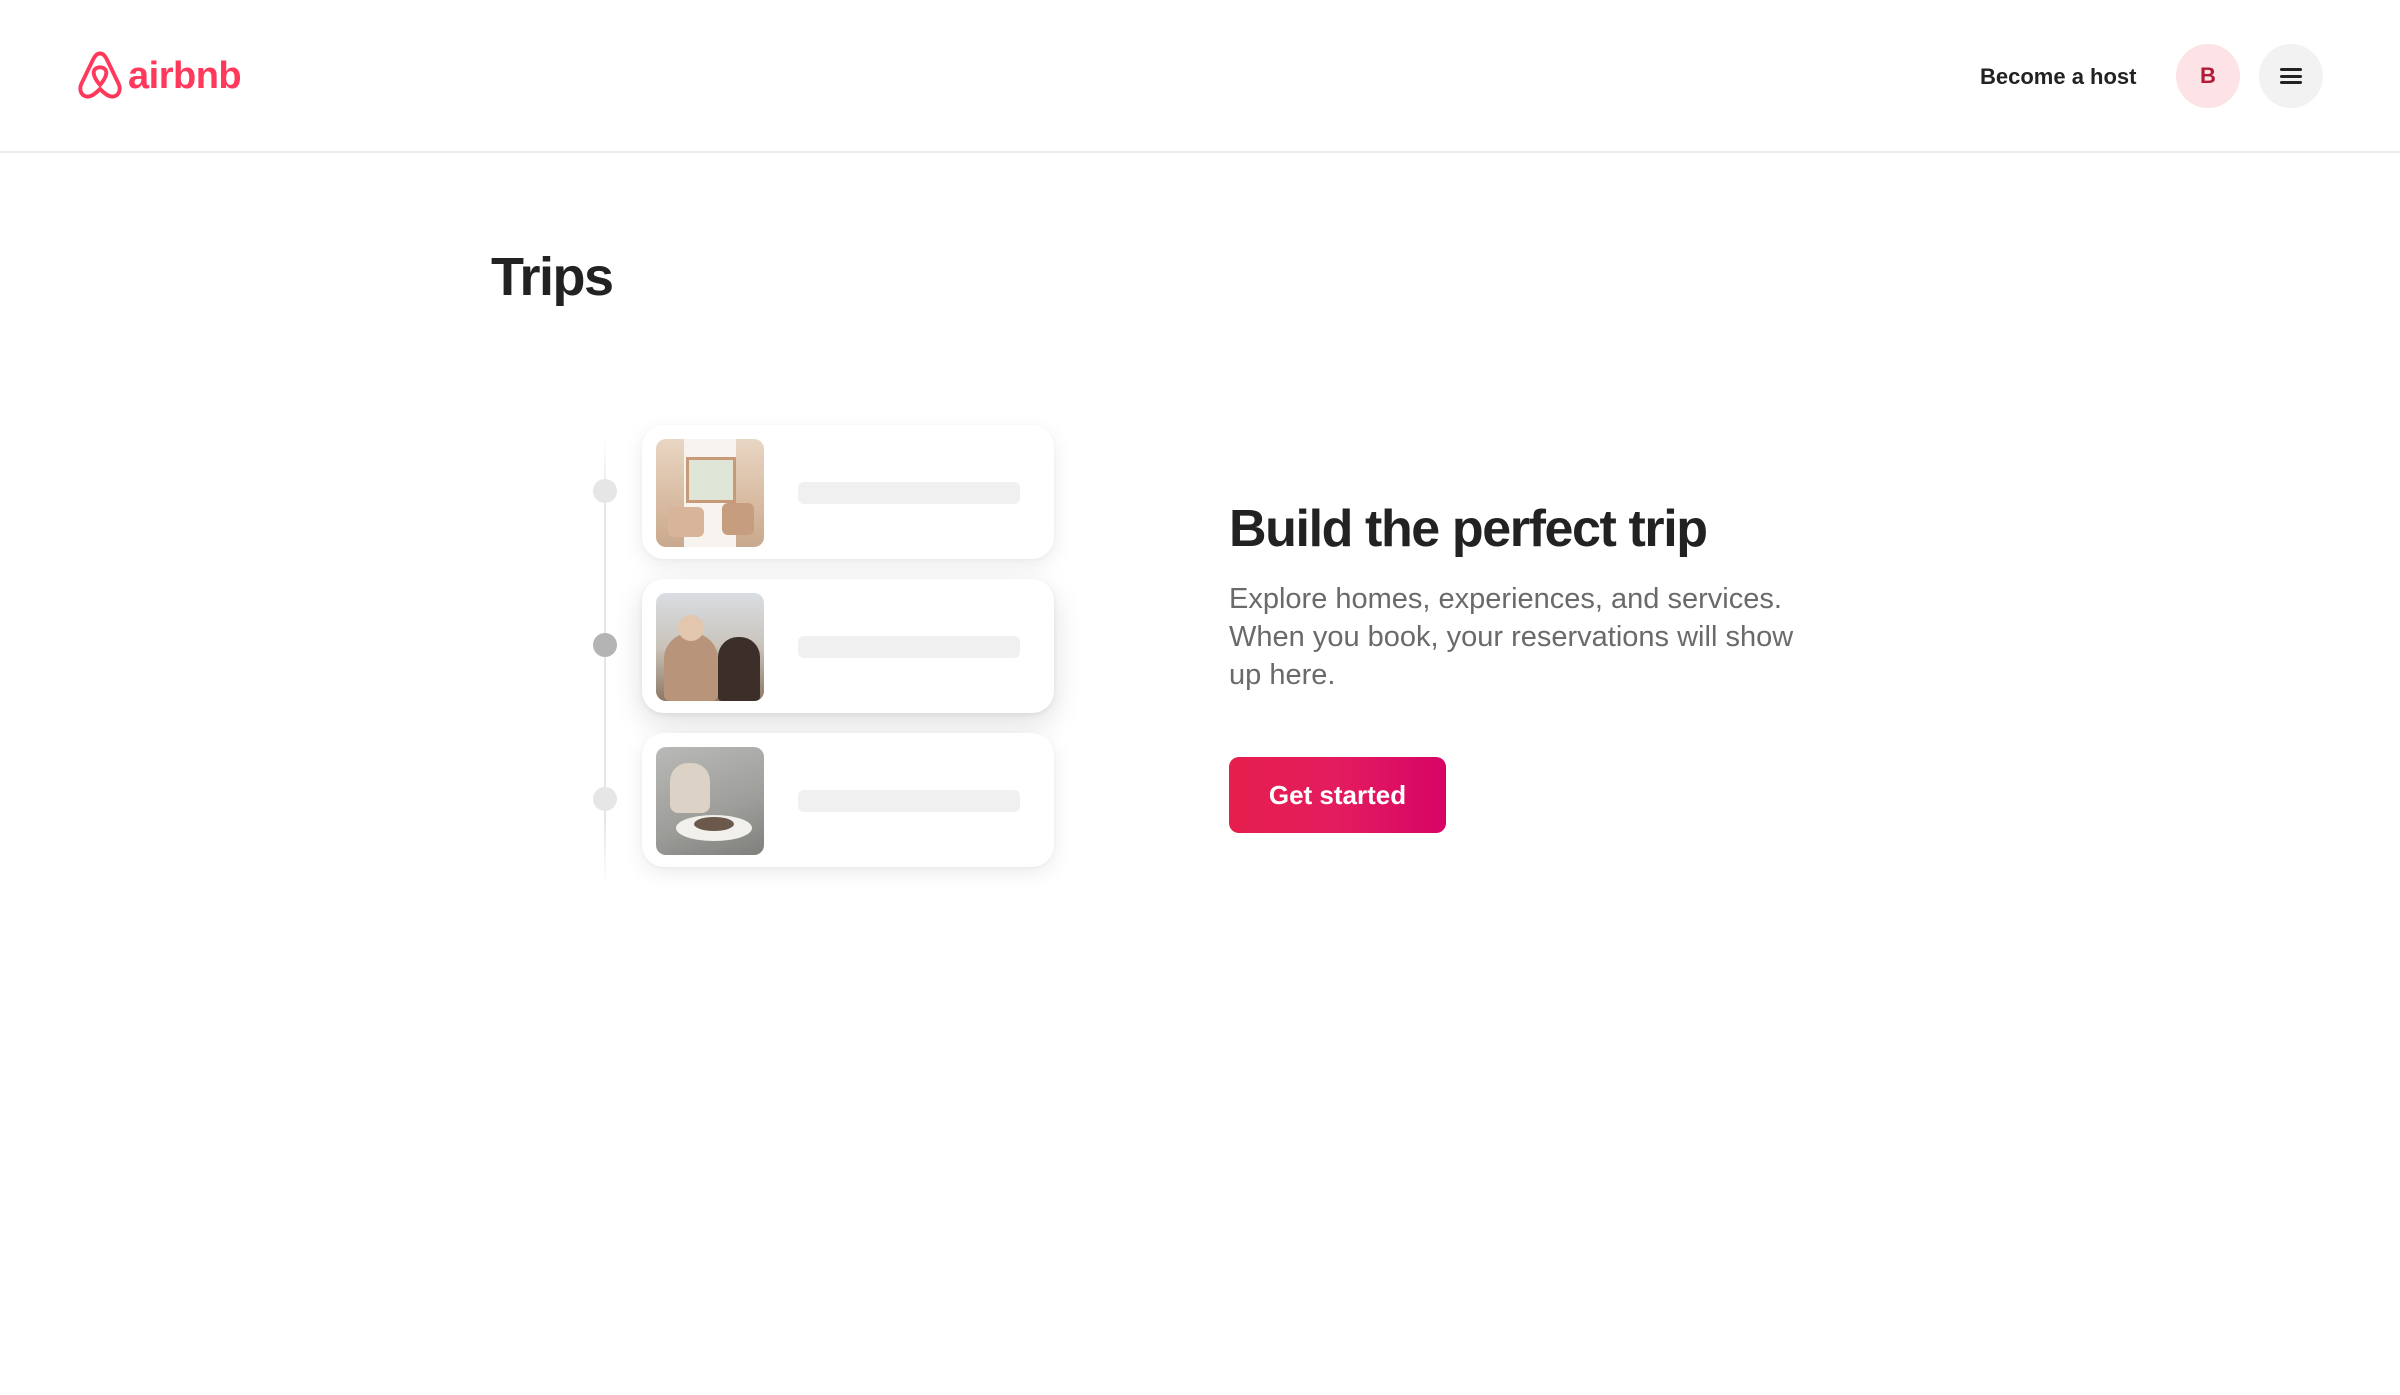  What do you see at coordinates (1200, 76) in the screenshot?
I see `top-header: airbnb Become a host B` at bounding box center [1200, 76].